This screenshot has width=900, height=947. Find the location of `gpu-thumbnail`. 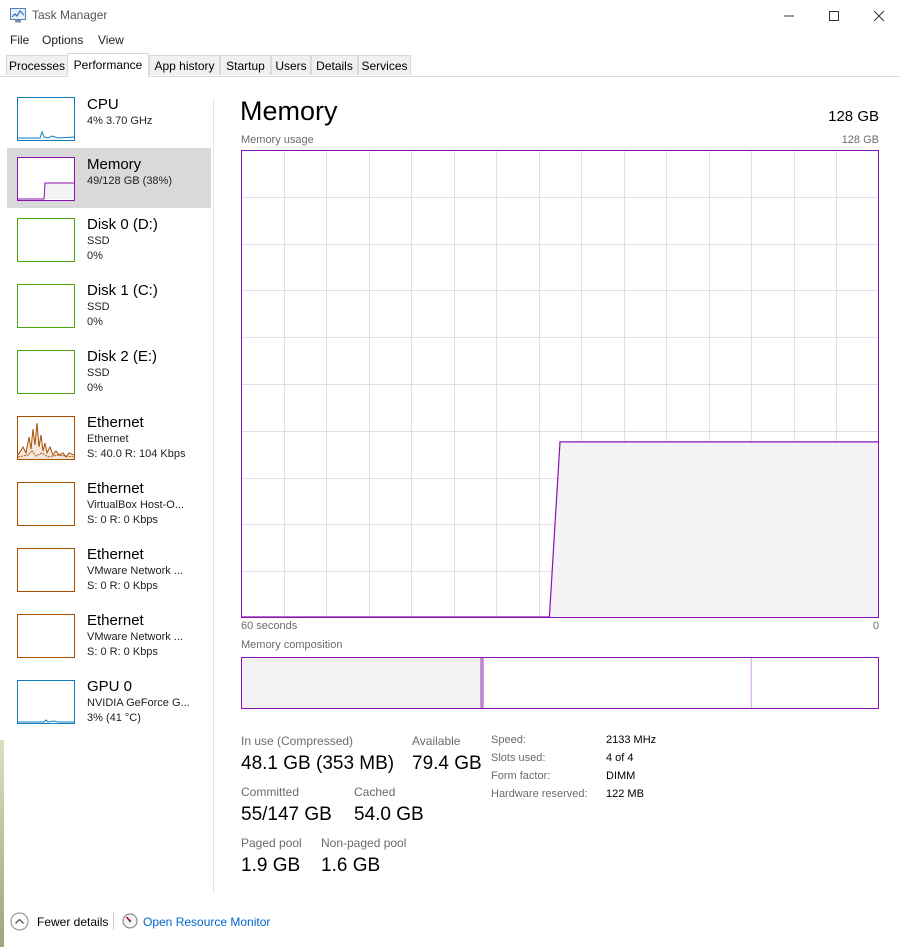

gpu-thumbnail is located at coordinates (46, 702).